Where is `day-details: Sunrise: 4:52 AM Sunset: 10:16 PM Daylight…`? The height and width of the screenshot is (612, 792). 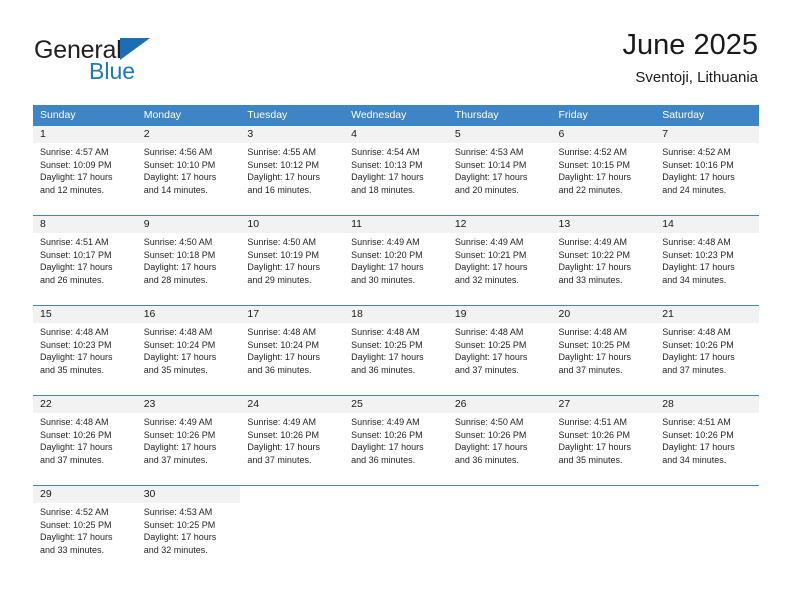
day-details: Sunrise: 4:52 AM Sunset: 10:16 PM Daylight… is located at coordinates (707, 169).